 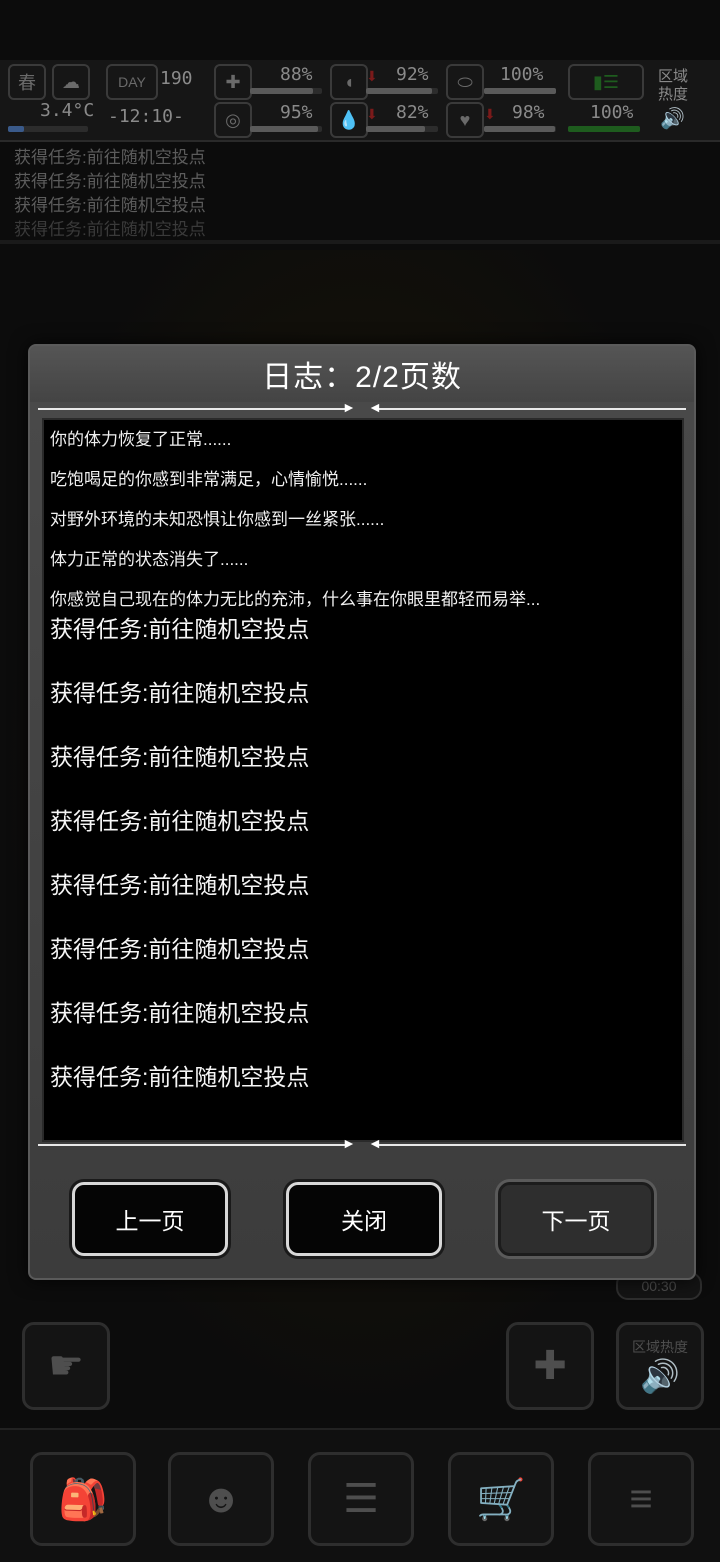 What do you see at coordinates (465, 120) in the screenshot?
I see `heart-icon: ♥` at bounding box center [465, 120].